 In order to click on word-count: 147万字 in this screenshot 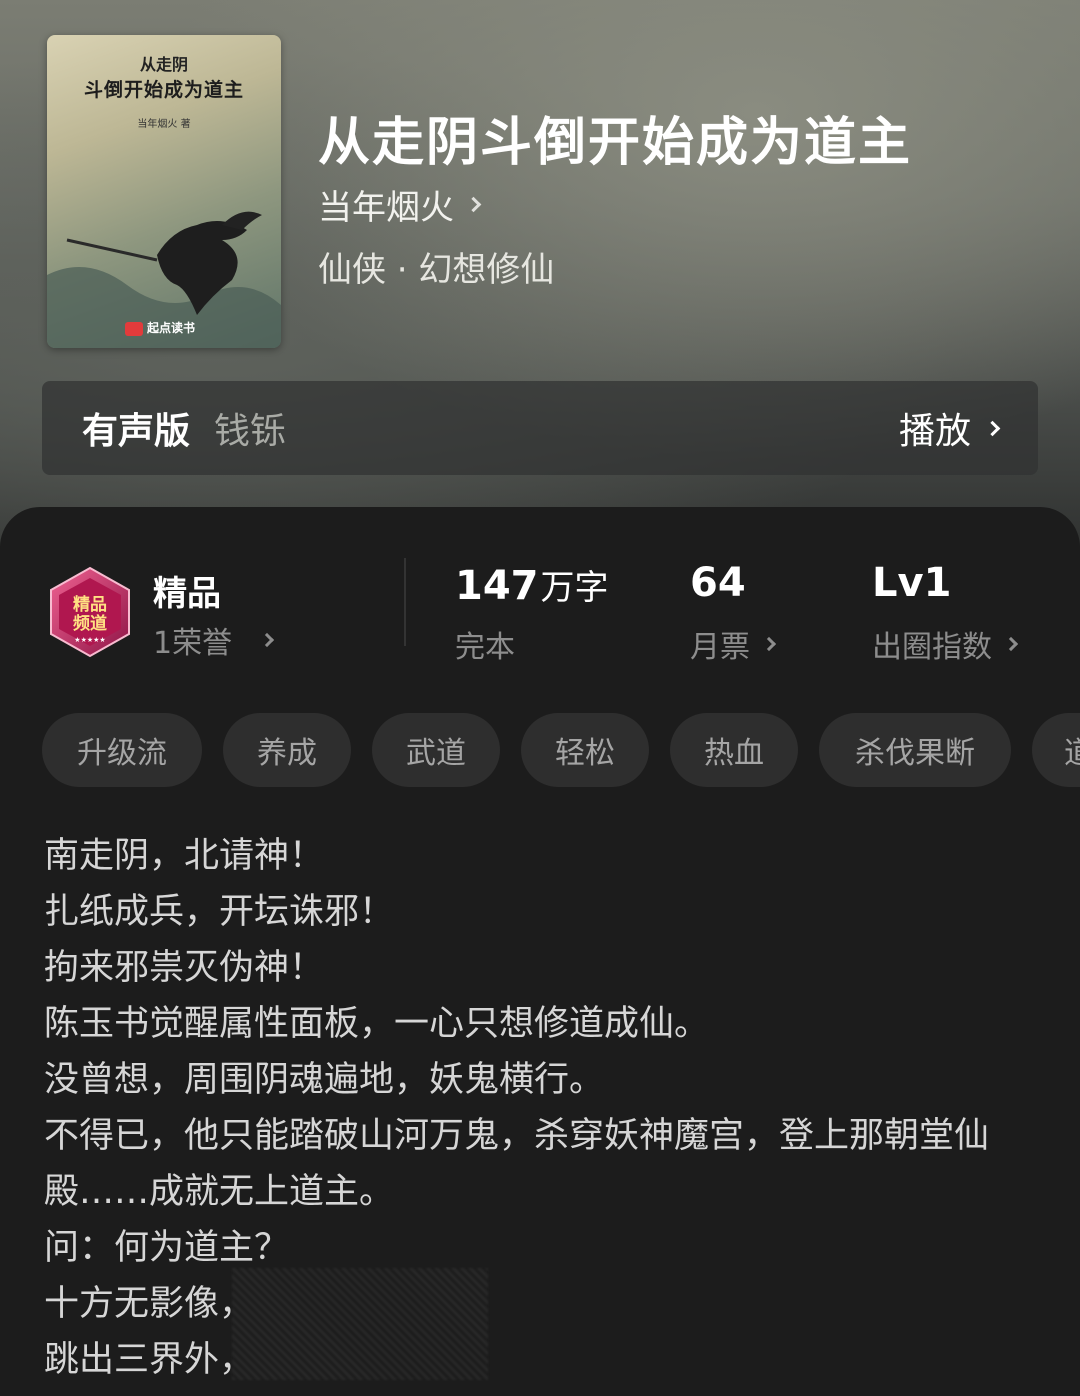, I will do `click(532, 584)`.